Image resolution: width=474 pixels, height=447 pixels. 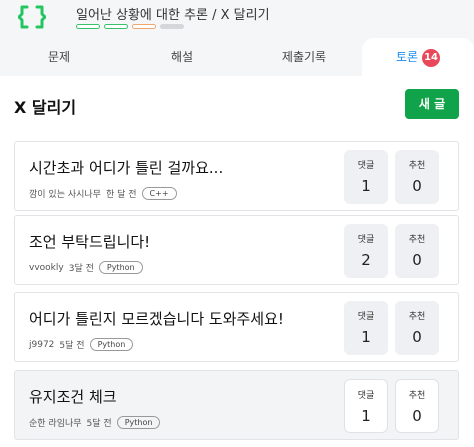 I want to click on new-post-button: 새 글, so click(x=432, y=104).